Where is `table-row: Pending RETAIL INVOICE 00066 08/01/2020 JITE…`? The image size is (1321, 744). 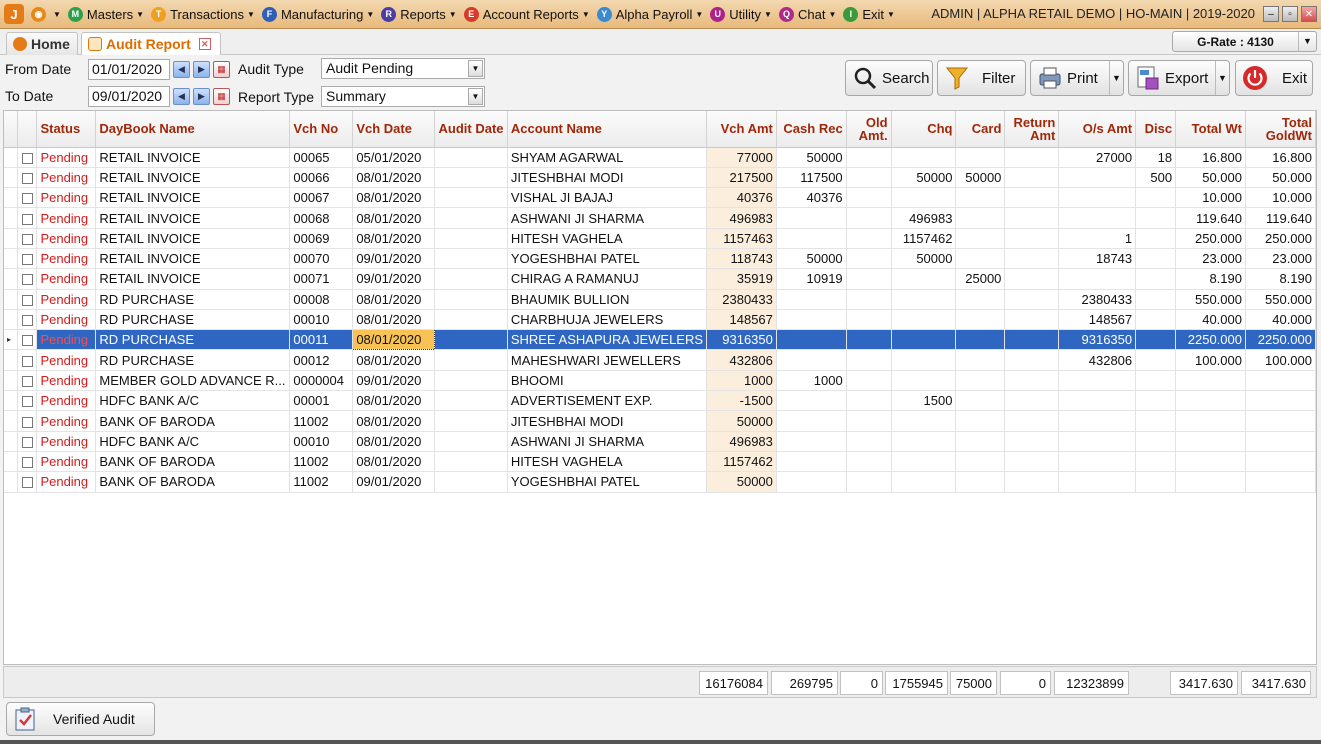
table-row: Pending RETAIL INVOICE 00066 08/01/2020 JITE… is located at coordinates (660, 178).